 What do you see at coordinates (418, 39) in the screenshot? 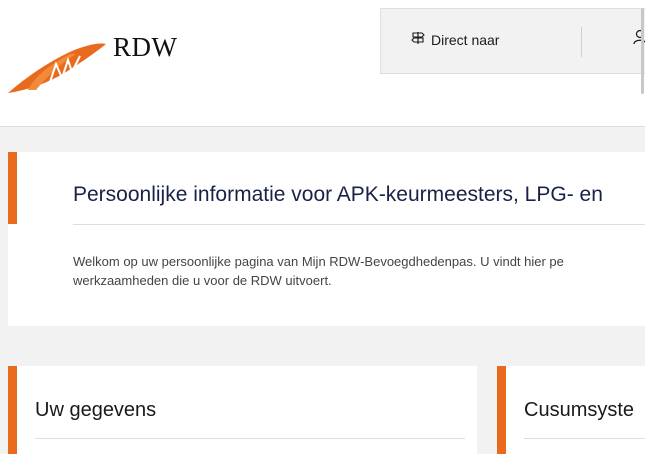
I see `signpost-icon` at bounding box center [418, 39].